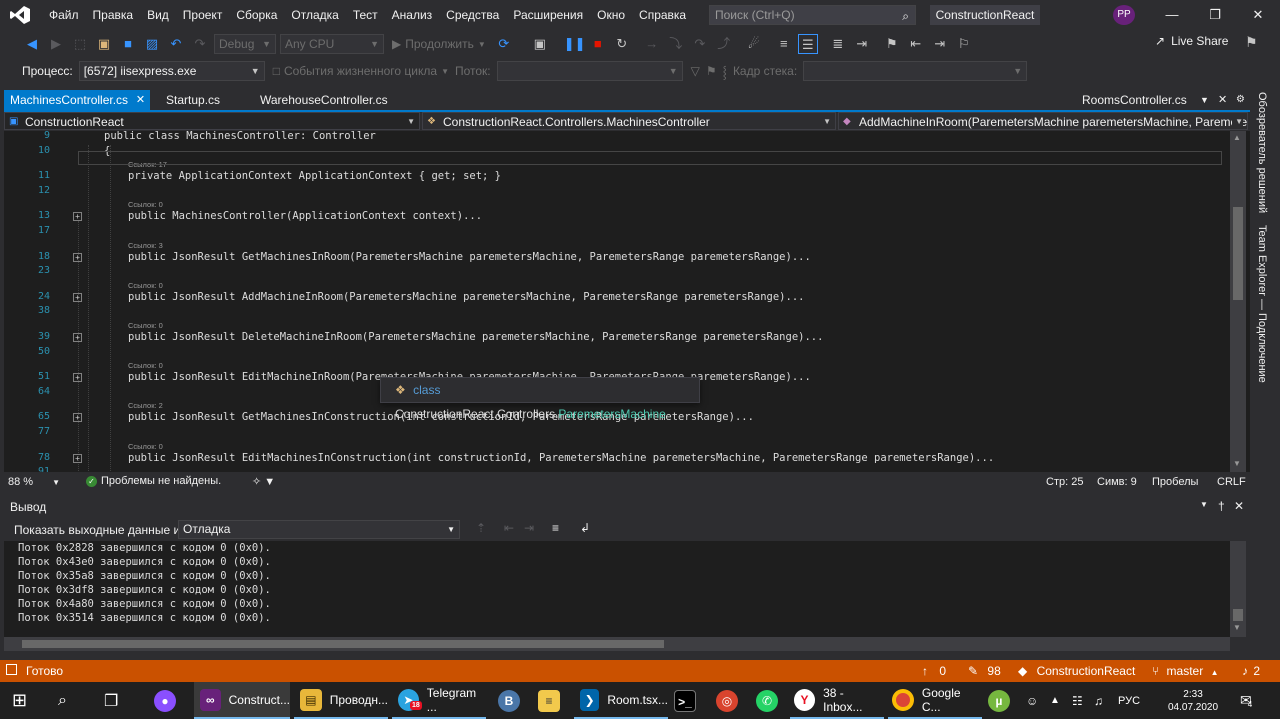  I want to click on line-ending: CRLF, so click(1231, 482).